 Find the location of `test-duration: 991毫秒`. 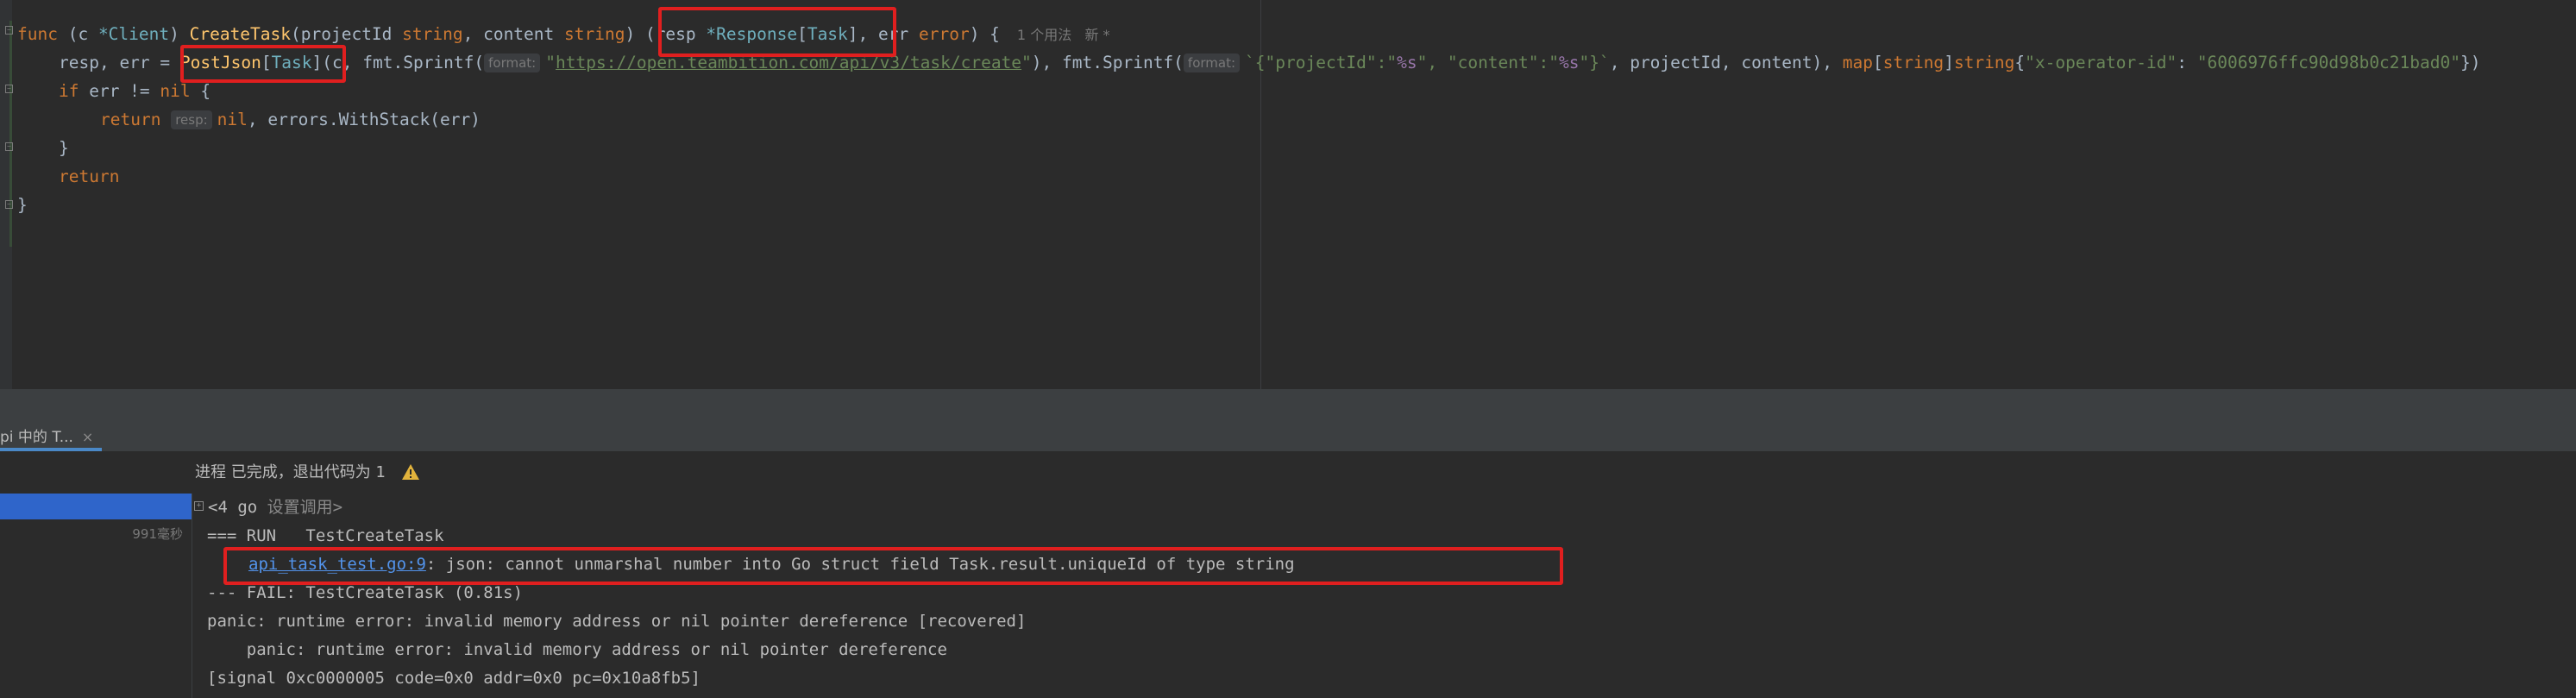

test-duration: 991毫秒 is located at coordinates (157, 534).